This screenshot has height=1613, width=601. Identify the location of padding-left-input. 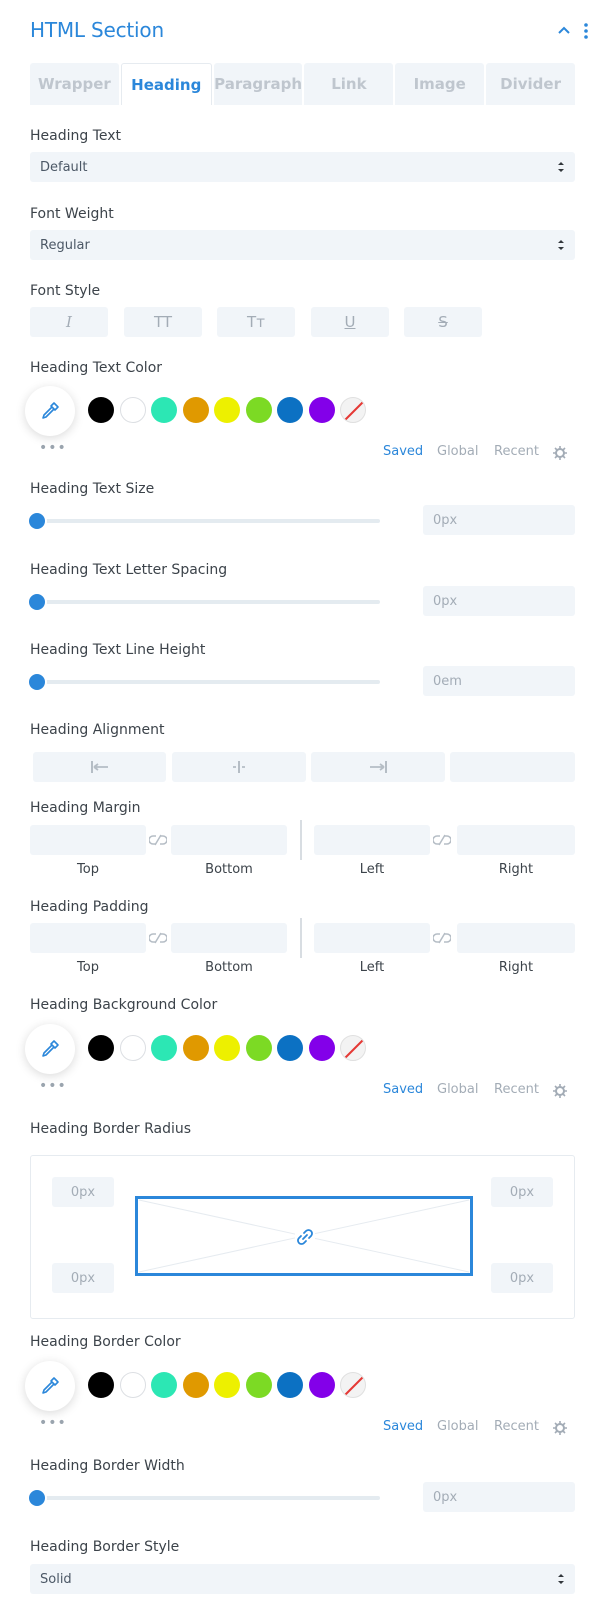
(372, 938).